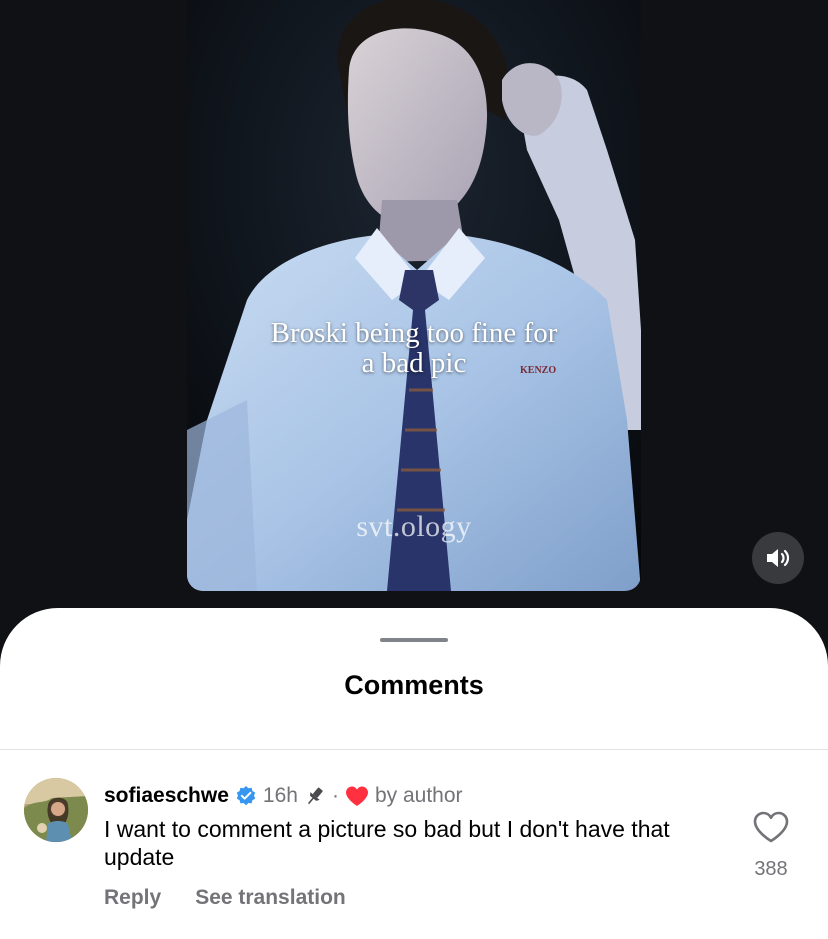  I want to click on heart-outline-icon, so click(771, 827).